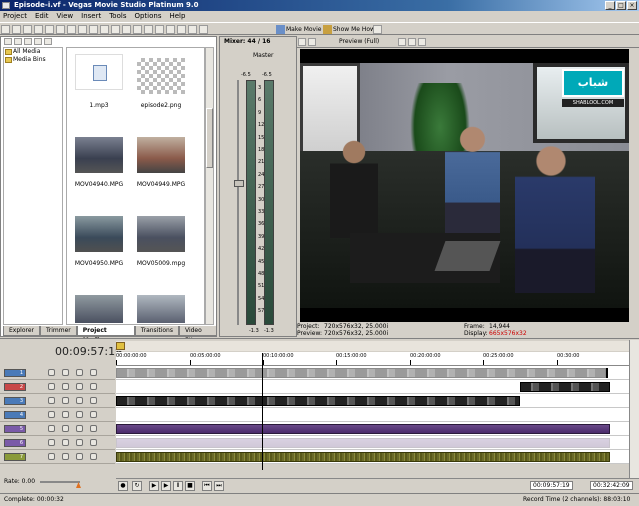  Describe the element at coordinates (412, 42) in the screenshot. I see `copy-snapshot-icon` at that location.